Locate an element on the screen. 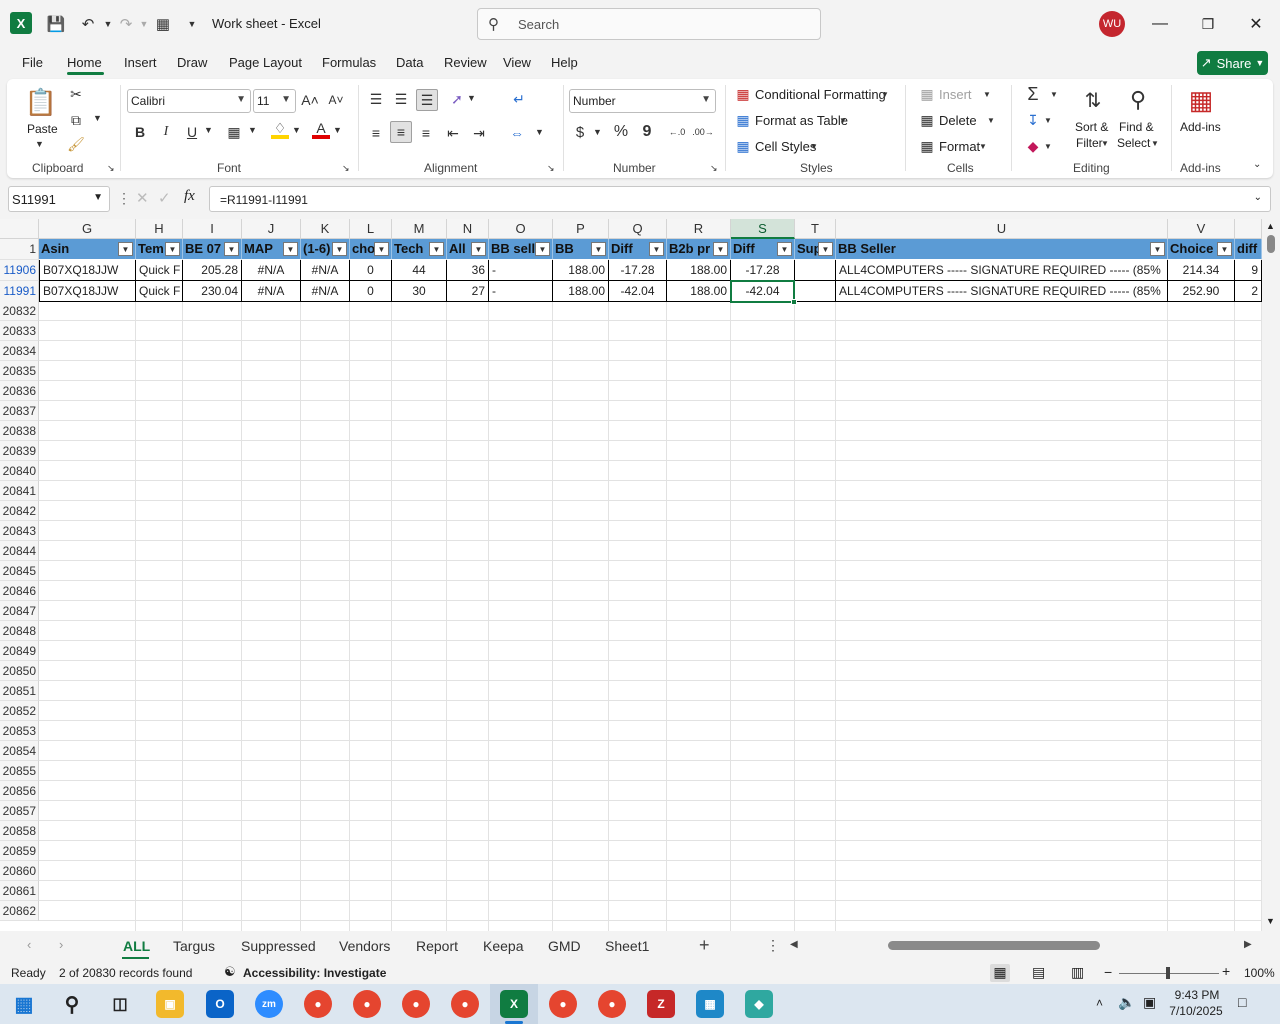  next-sheet-icon: › is located at coordinates (61, 944).